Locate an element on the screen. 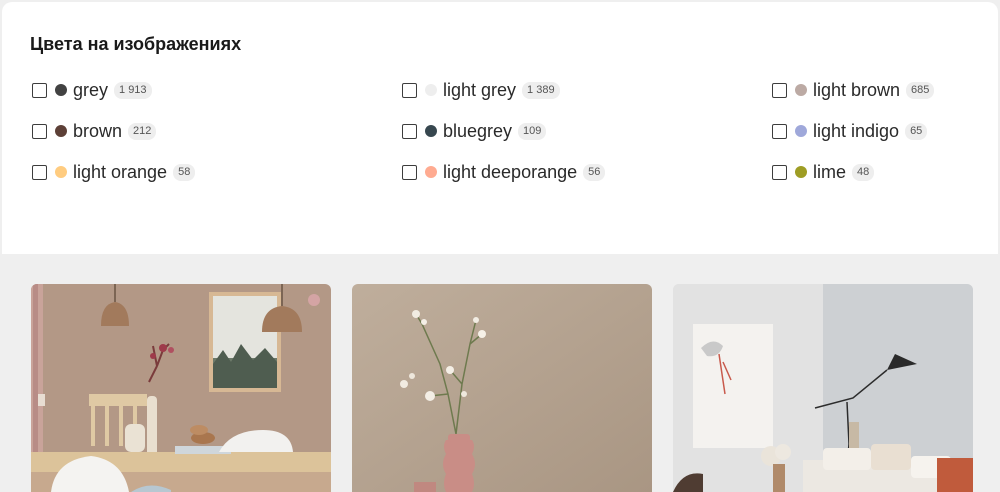 The image size is (1000, 492). color-option-light-deeporange: light deeporange 56 is located at coordinates (504, 171).